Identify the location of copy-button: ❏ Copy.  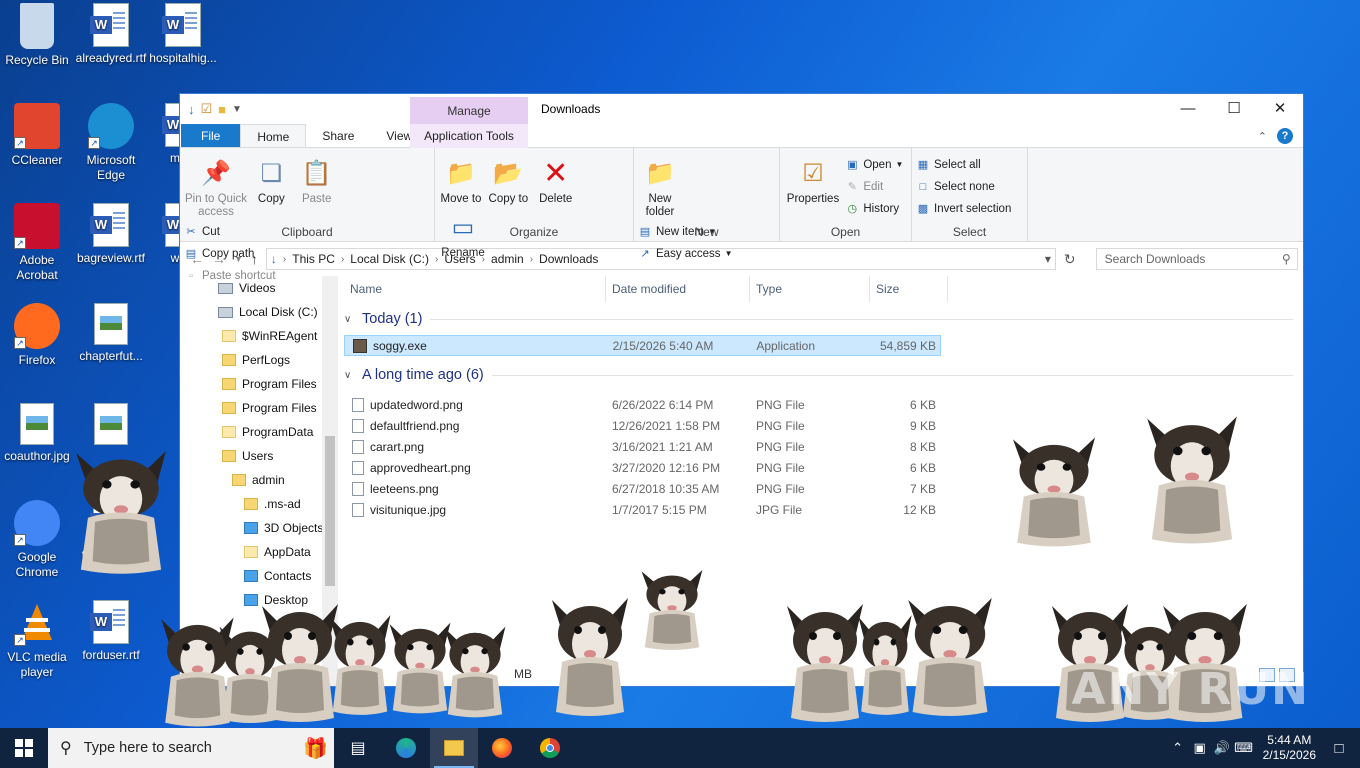
(271, 179).